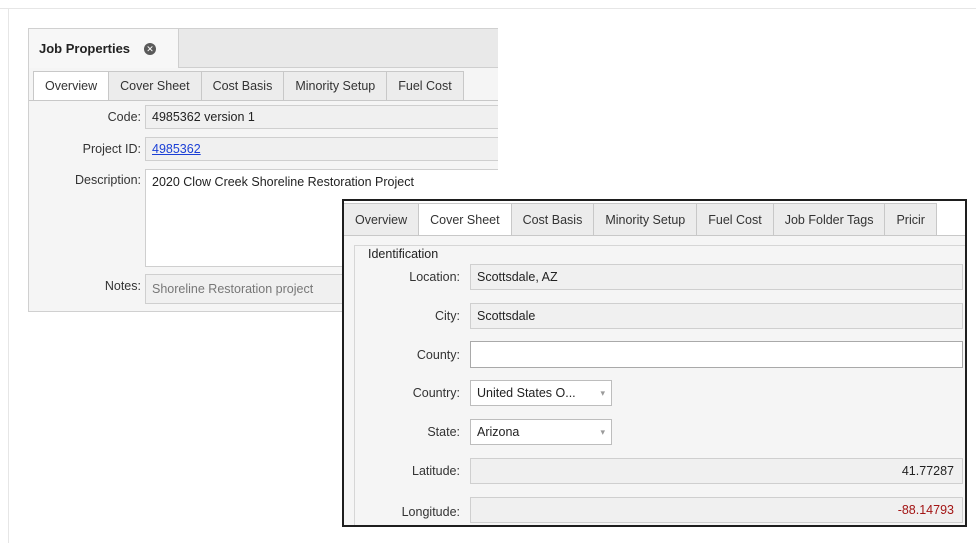 This screenshot has height=543, width=976. Describe the element at coordinates (716, 471) in the screenshot. I see `latitude-field: 41.77287` at that location.